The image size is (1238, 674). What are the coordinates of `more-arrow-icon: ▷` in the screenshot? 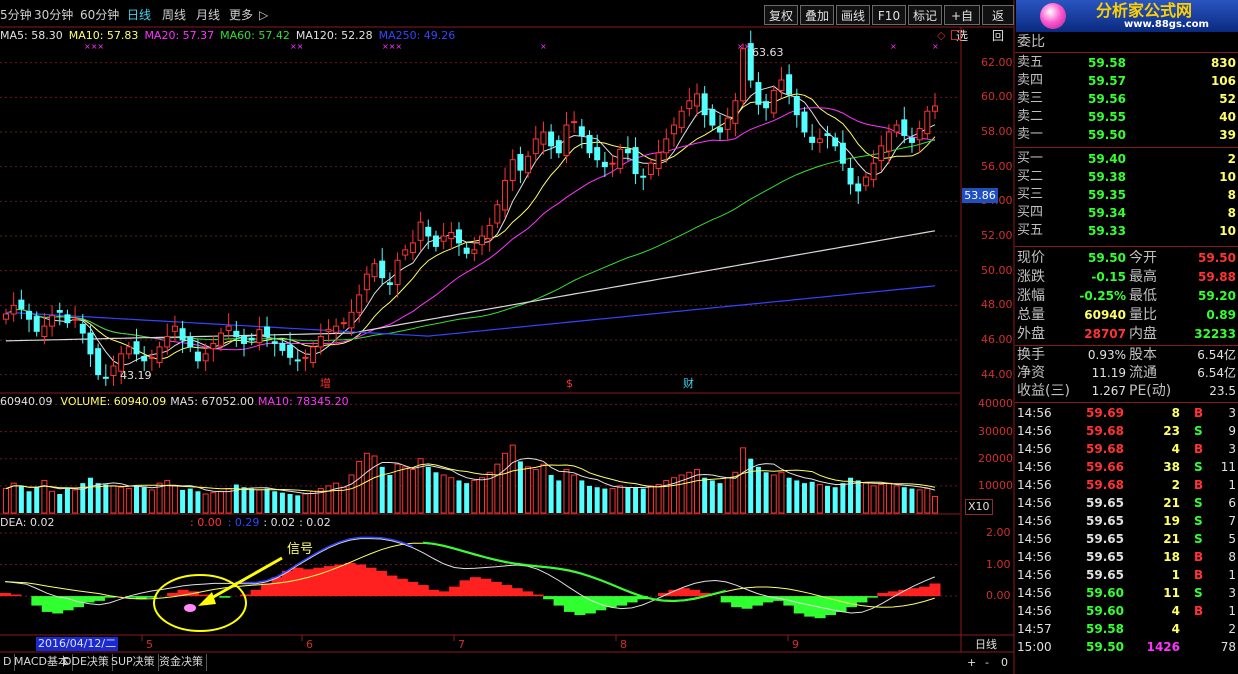 It's located at (263, 15).